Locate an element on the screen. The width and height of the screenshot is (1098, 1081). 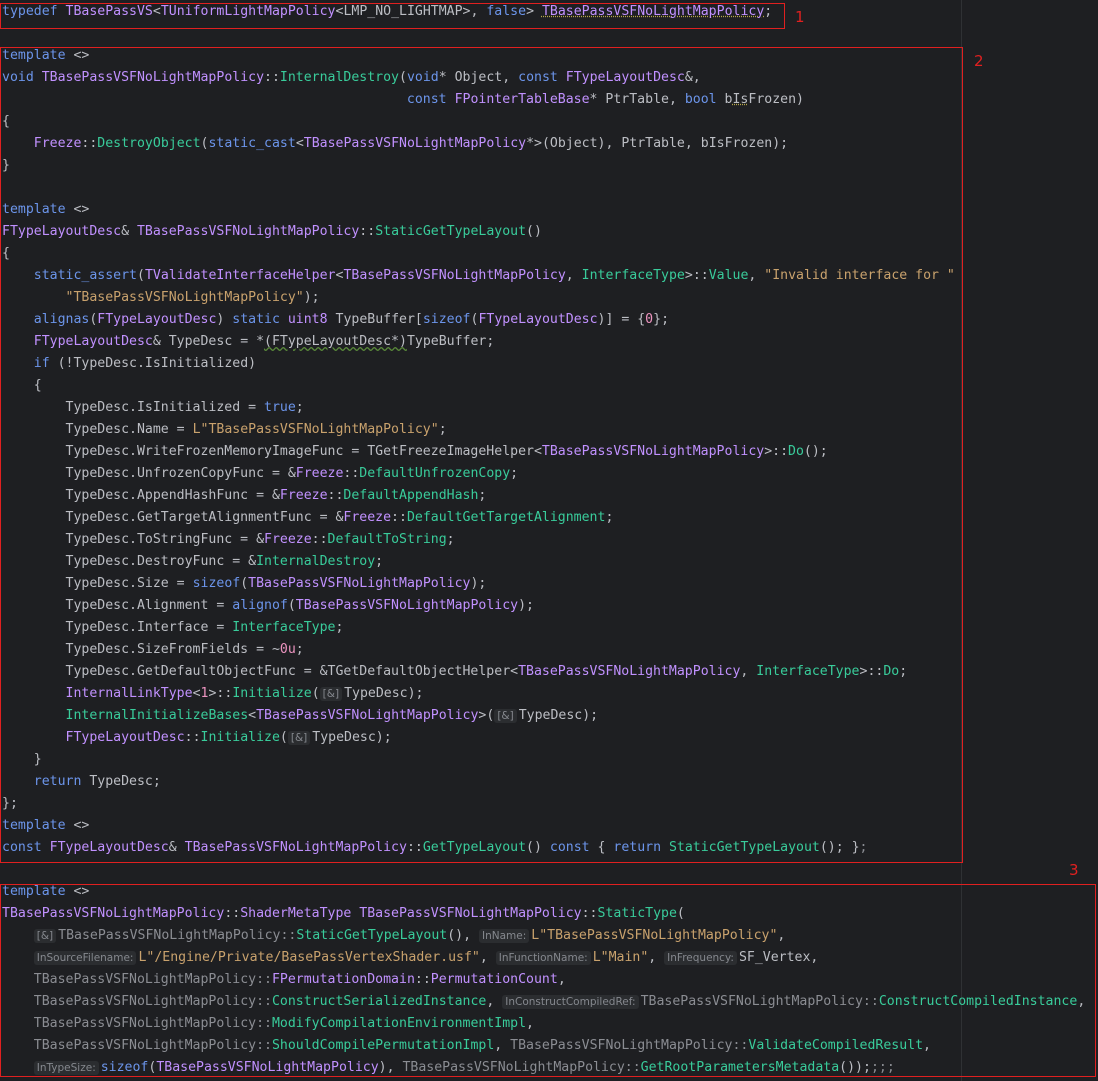
annotation-label-2: 2 is located at coordinates (979, 61).